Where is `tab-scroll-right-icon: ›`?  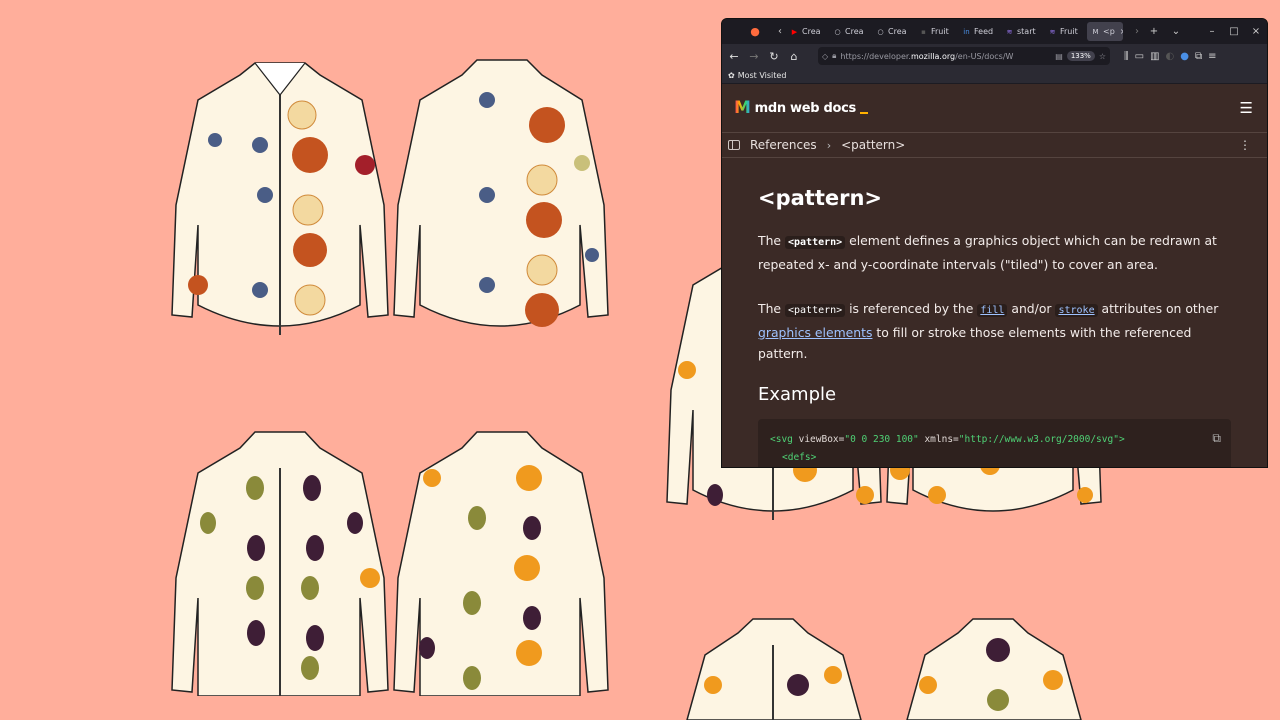
tab-scroll-right-icon: › is located at coordinates (1137, 31).